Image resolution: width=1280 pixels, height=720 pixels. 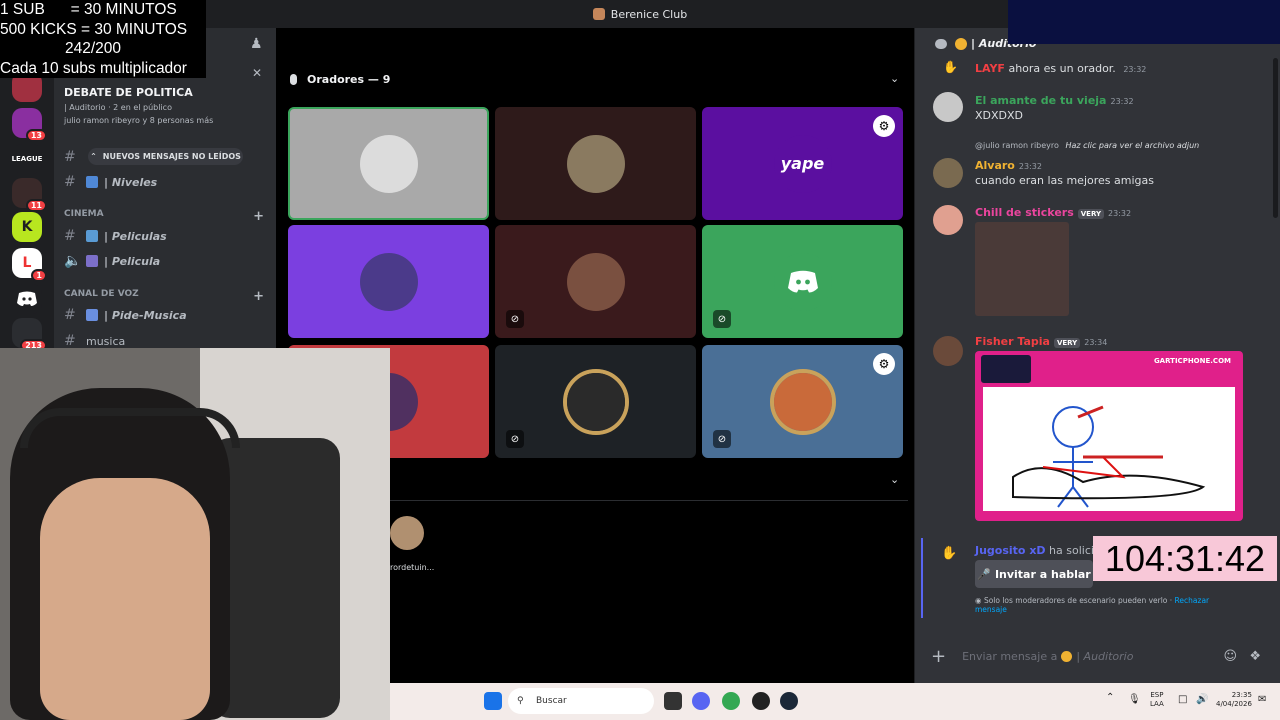 What do you see at coordinates (165, 156) in the screenshot?
I see `unread-messages-pill: ⌃ NUEVOS MENSAJES NO LEÍDOS` at bounding box center [165, 156].